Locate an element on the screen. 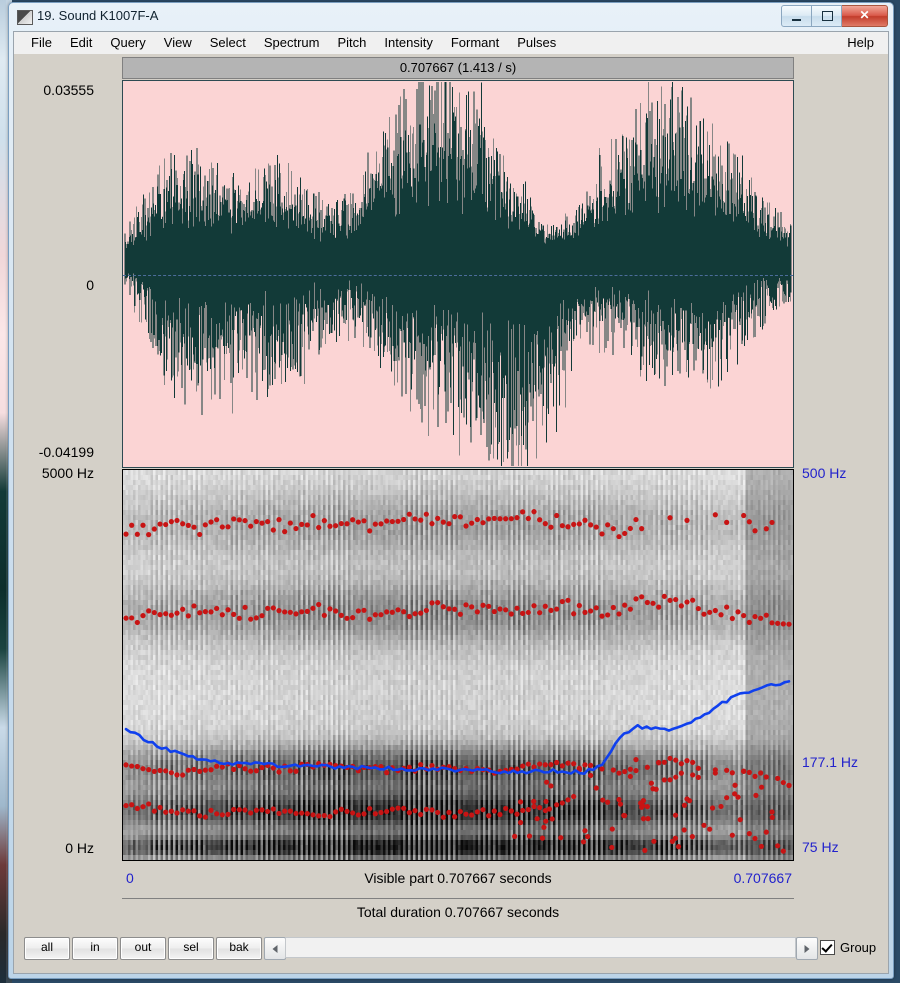 This screenshot has height=983, width=900. total-duration-bar: Total duration 0.707667 seconds is located at coordinates (458, 914).